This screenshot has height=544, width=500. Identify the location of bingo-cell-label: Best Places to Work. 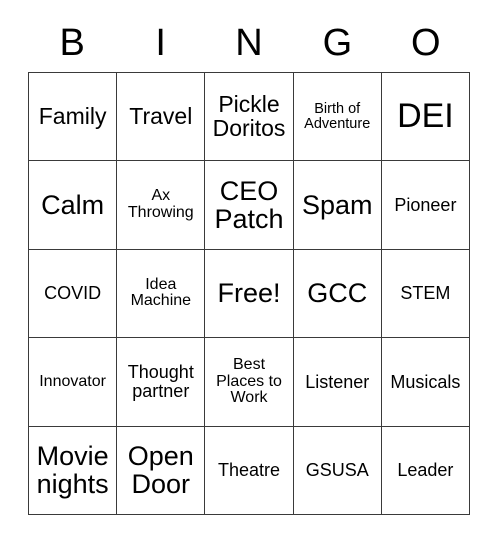
(249, 381).